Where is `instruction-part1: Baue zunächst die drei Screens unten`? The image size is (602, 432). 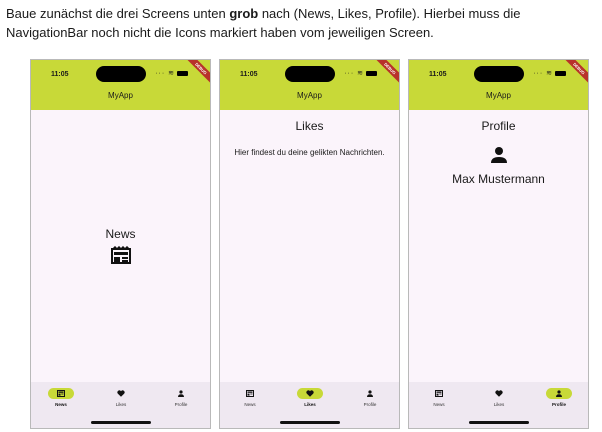 instruction-part1: Baue zunächst die drei Screens unten is located at coordinates (118, 13).